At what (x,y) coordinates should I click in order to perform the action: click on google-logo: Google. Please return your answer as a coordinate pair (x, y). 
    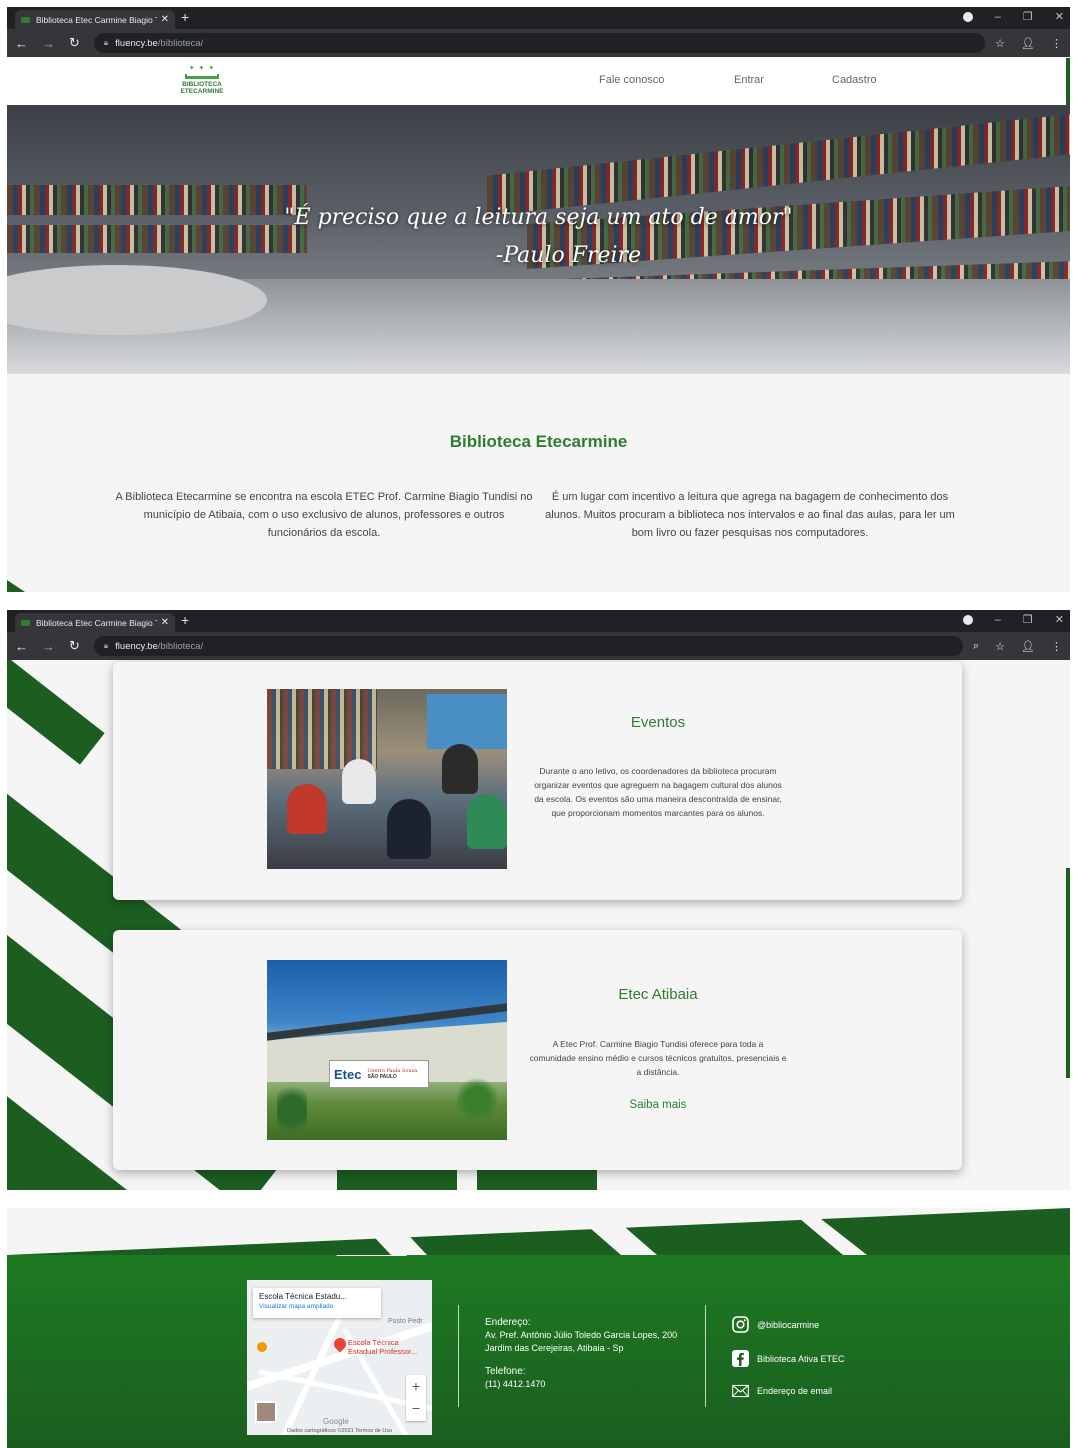
    Looking at the image, I should click on (336, 1421).